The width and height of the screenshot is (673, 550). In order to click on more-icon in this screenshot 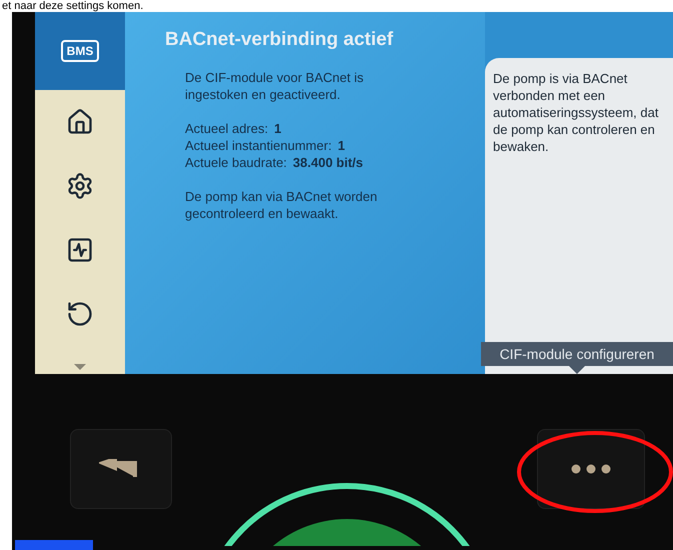, I will do `click(591, 469)`.